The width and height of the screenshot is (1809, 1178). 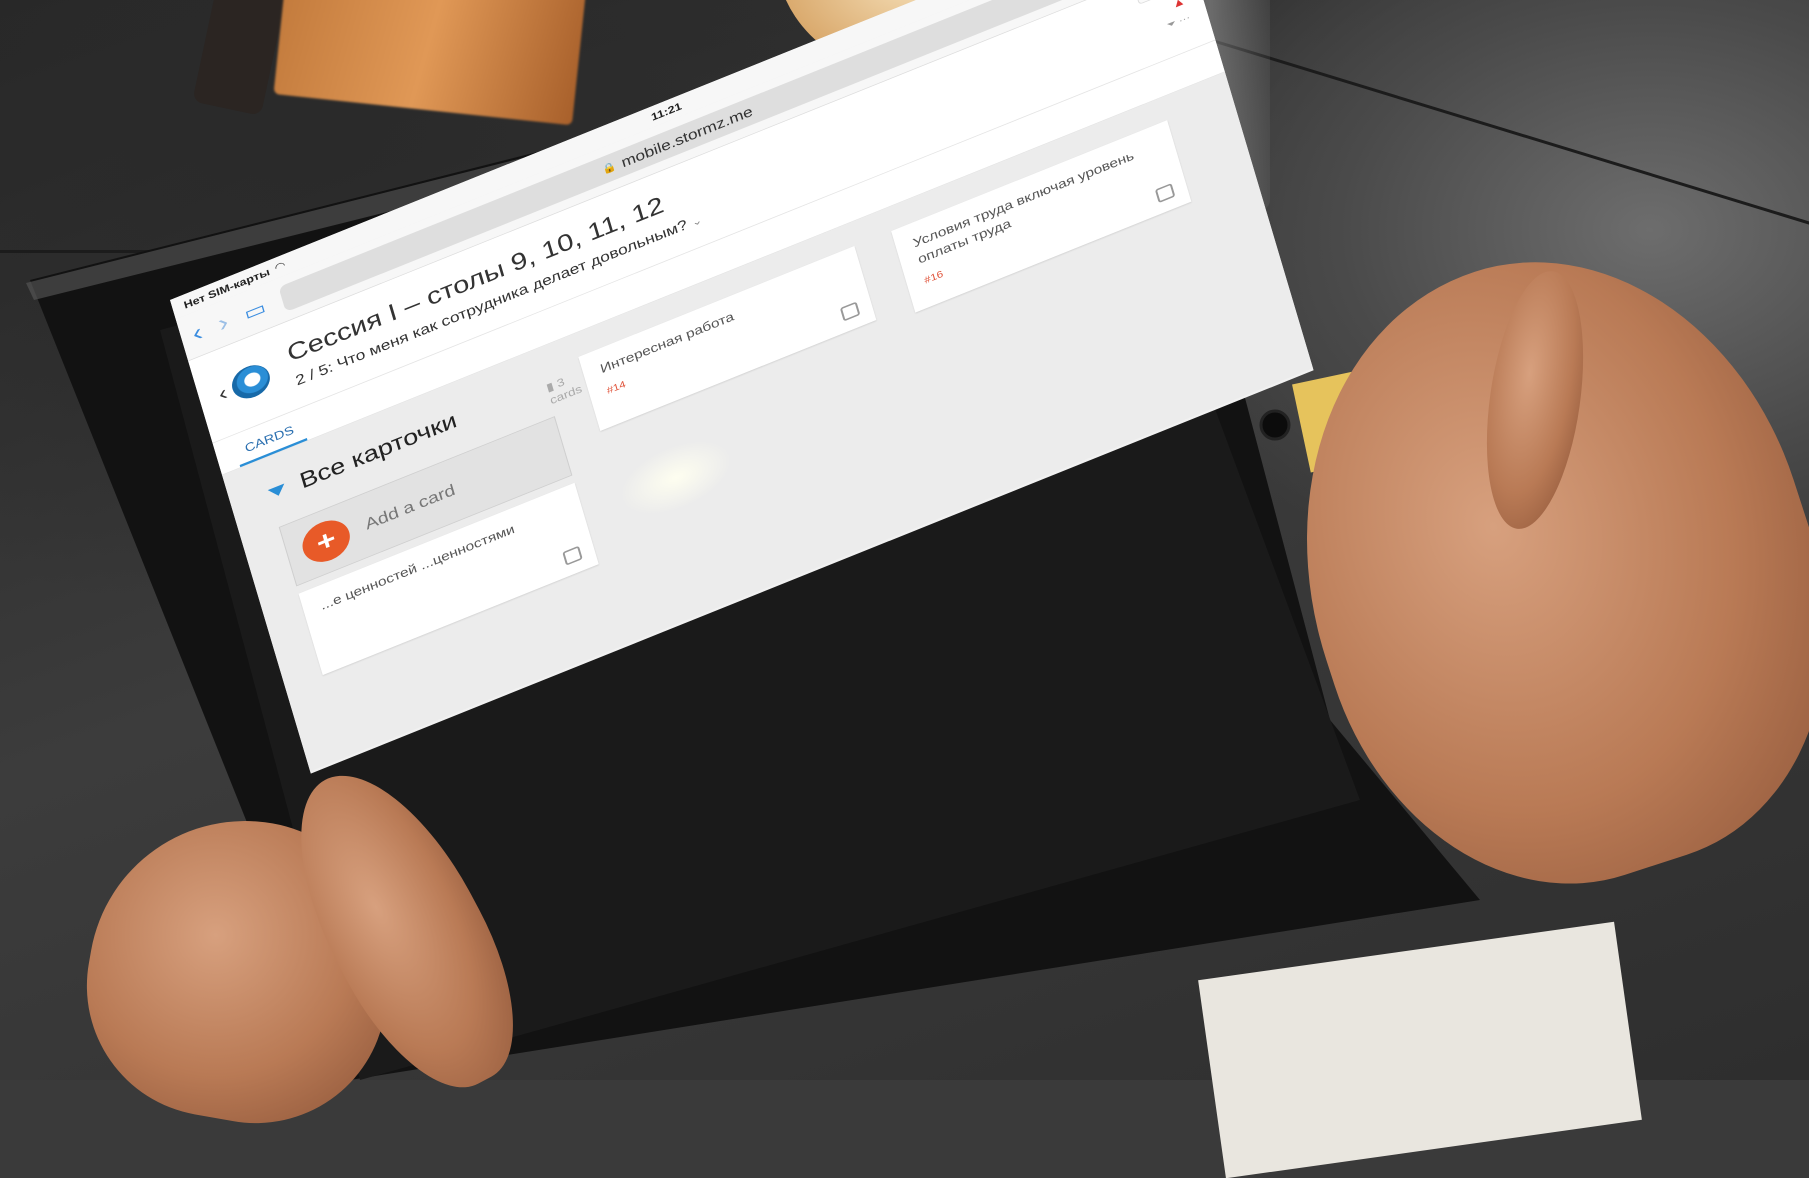 What do you see at coordinates (197, 333) in the screenshot?
I see `chevron-left-icon: ‹` at bounding box center [197, 333].